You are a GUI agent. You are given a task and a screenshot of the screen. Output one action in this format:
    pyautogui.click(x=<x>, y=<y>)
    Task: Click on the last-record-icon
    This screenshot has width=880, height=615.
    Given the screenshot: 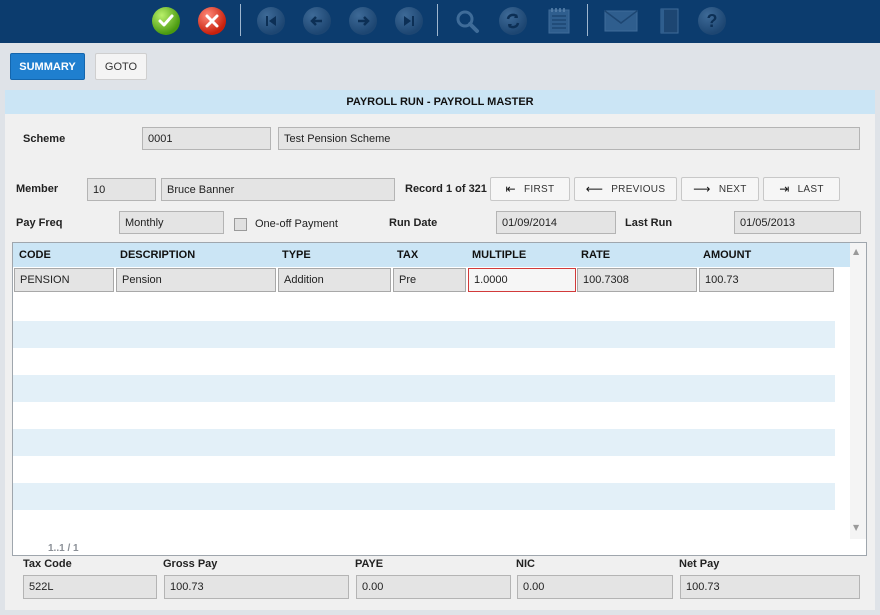 What is the action you would take?
    pyautogui.click(x=409, y=21)
    